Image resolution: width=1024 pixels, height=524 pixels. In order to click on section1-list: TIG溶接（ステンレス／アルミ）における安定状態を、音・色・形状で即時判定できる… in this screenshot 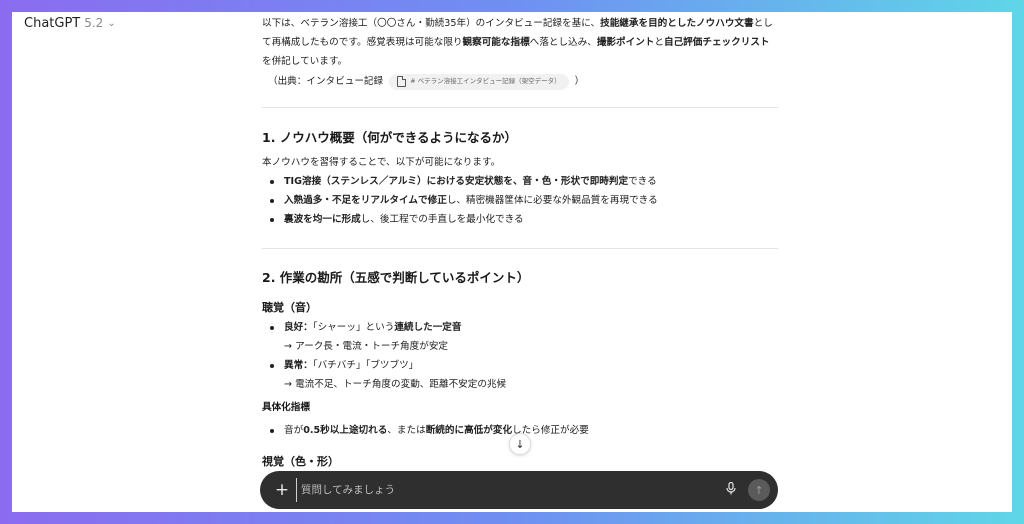, I will do `click(520, 200)`.